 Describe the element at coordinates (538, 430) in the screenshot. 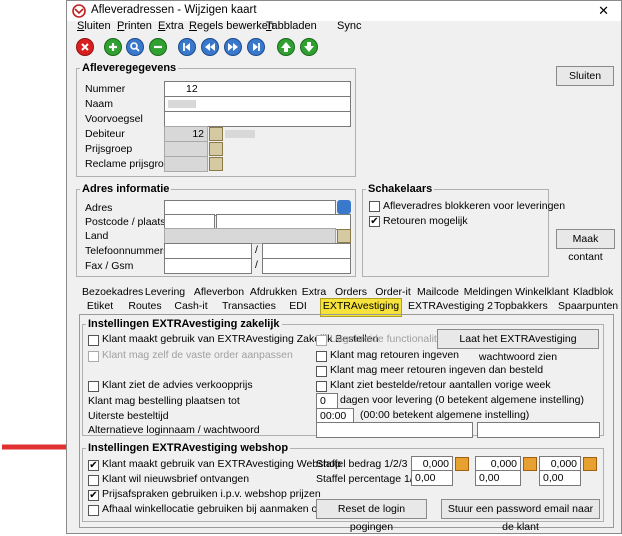

I see `login-wachtwoord-field` at that location.